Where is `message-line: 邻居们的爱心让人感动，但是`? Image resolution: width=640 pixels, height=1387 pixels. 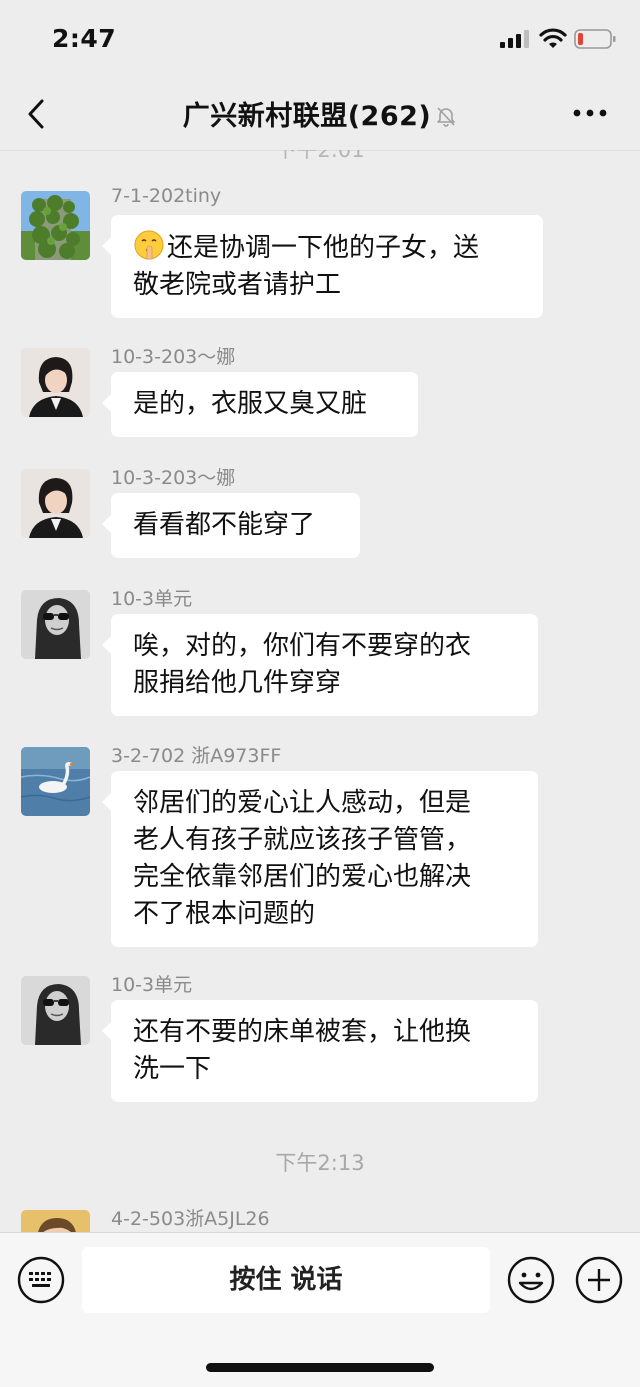 message-line: 邻居们的爱心让人感动，但是 is located at coordinates (302, 803).